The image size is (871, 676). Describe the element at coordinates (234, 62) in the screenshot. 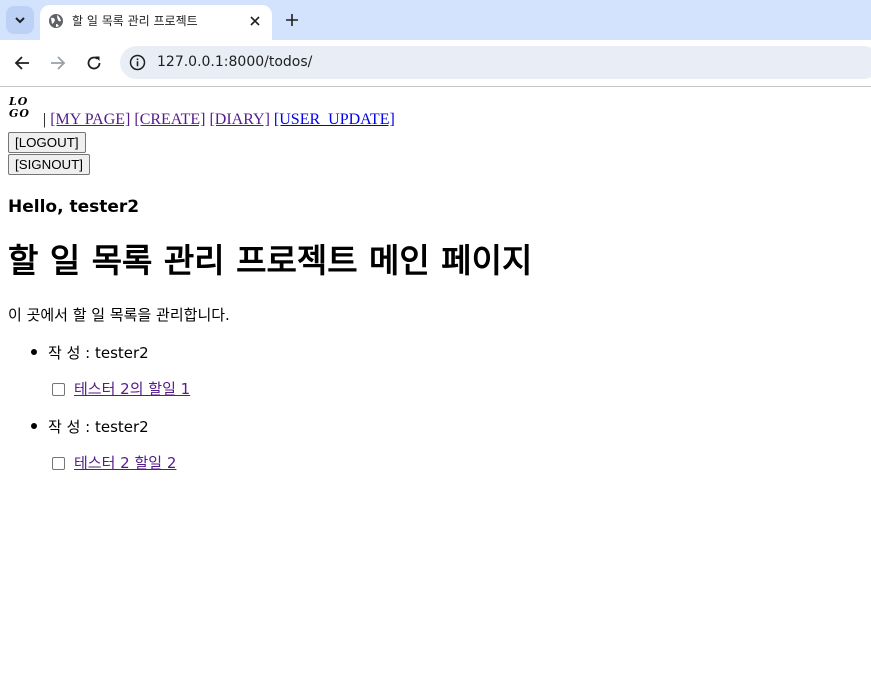

I see `url-text: 127.0.0.1:8000/todos/` at that location.